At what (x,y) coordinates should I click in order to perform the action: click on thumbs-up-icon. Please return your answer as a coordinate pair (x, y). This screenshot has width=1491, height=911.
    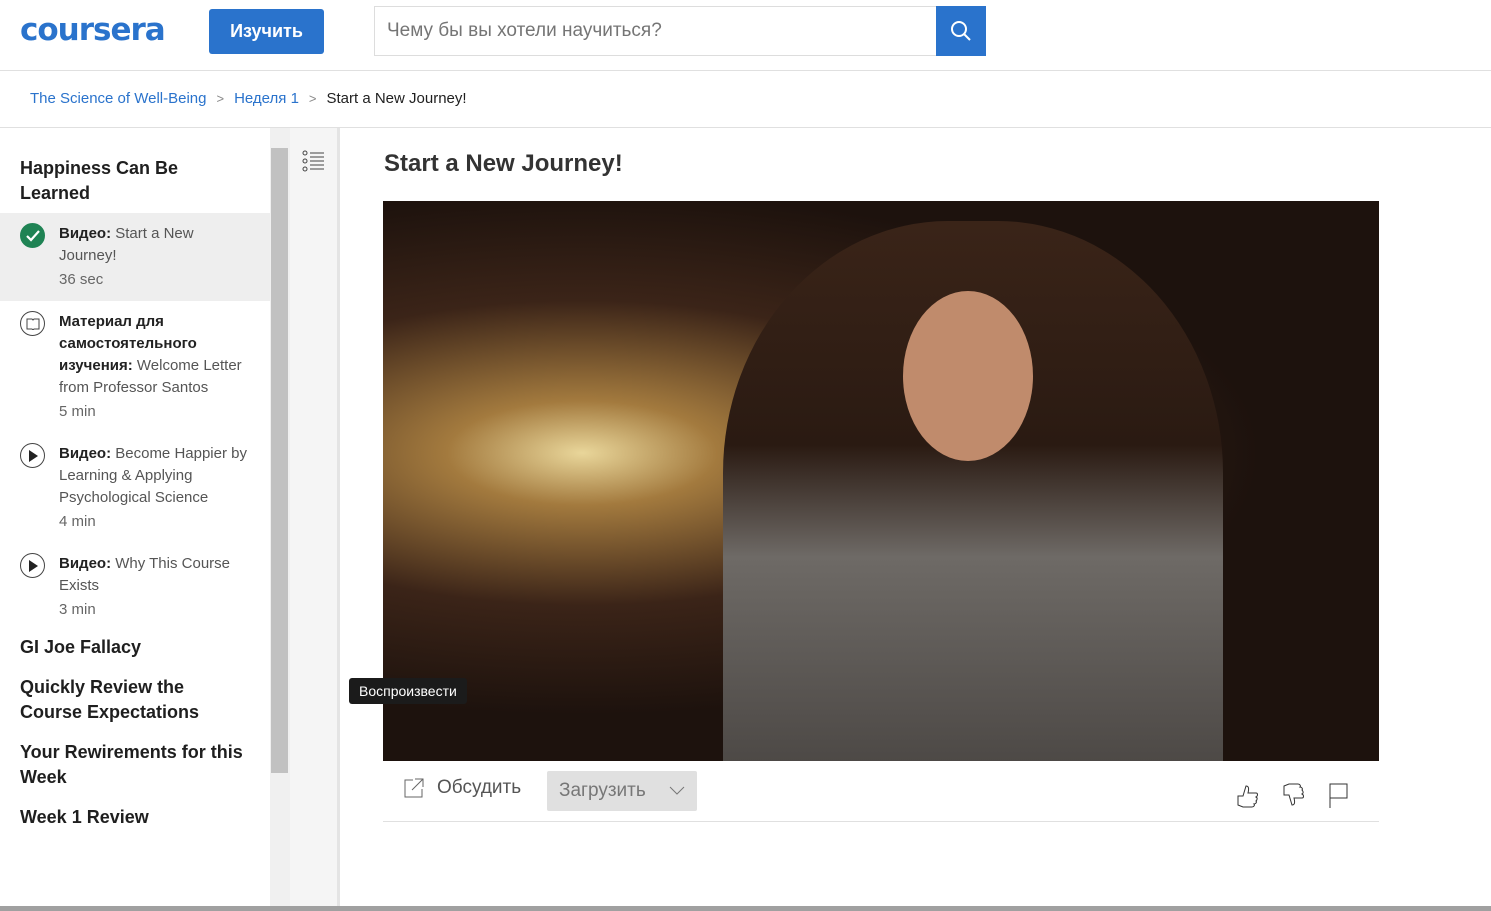
    Looking at the image, I should click on (1248, 796).